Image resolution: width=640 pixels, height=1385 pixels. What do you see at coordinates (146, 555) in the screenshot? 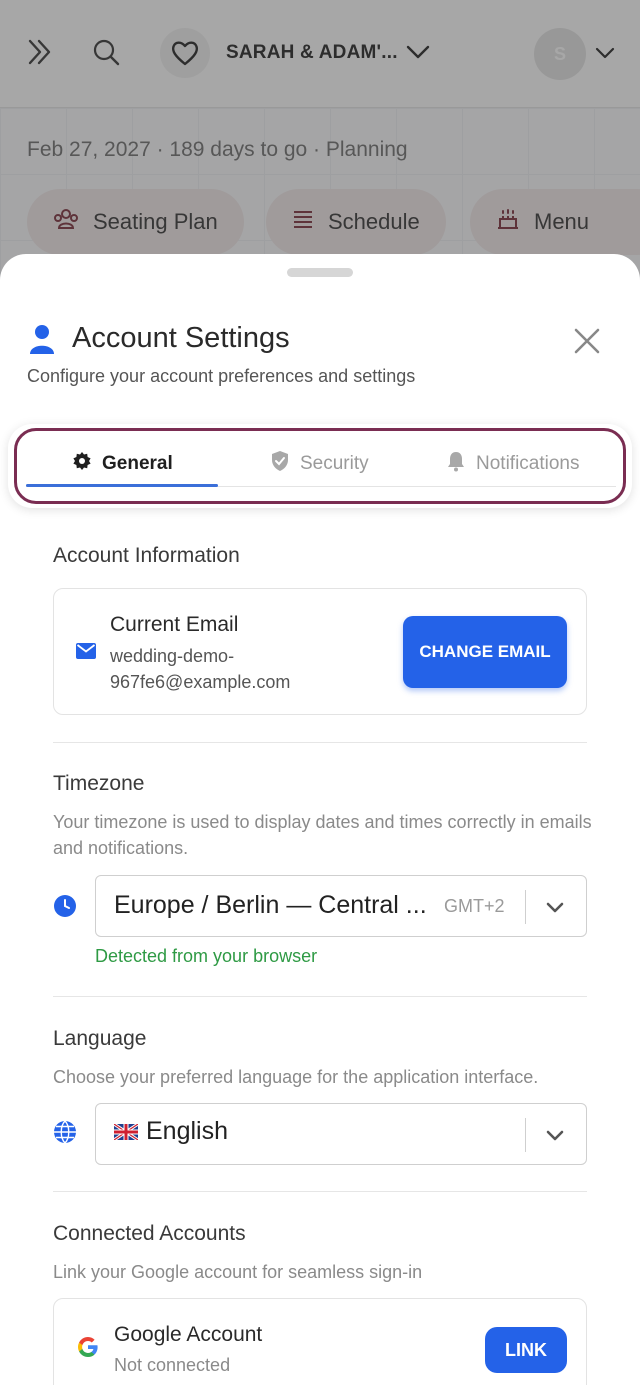
I see `account-information-heading: Account Information` at bounding box center [146, 555].